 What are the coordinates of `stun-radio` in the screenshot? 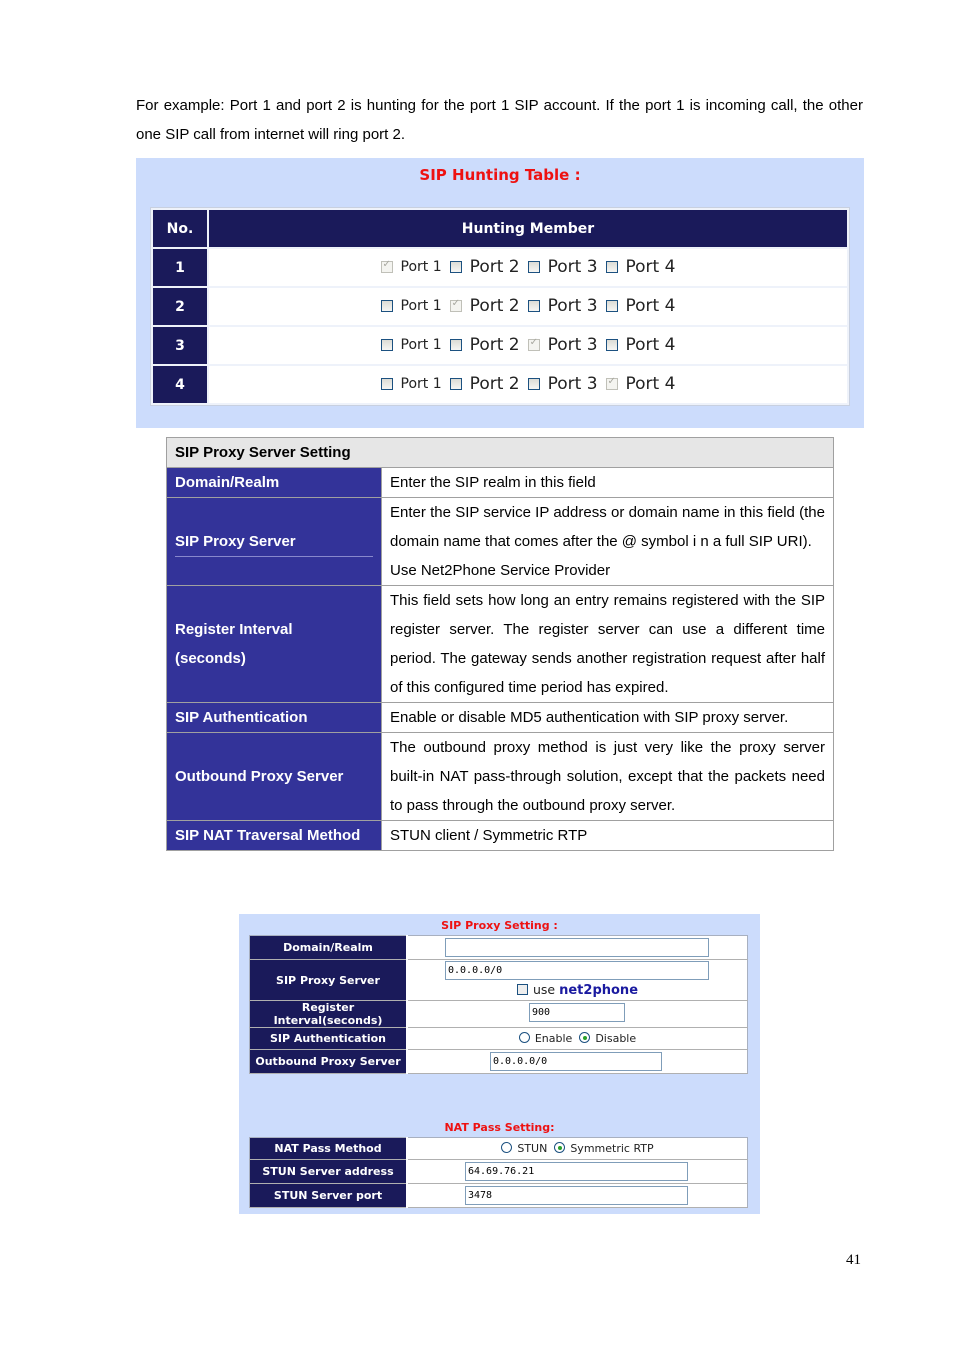 It's located at (507, 1147).